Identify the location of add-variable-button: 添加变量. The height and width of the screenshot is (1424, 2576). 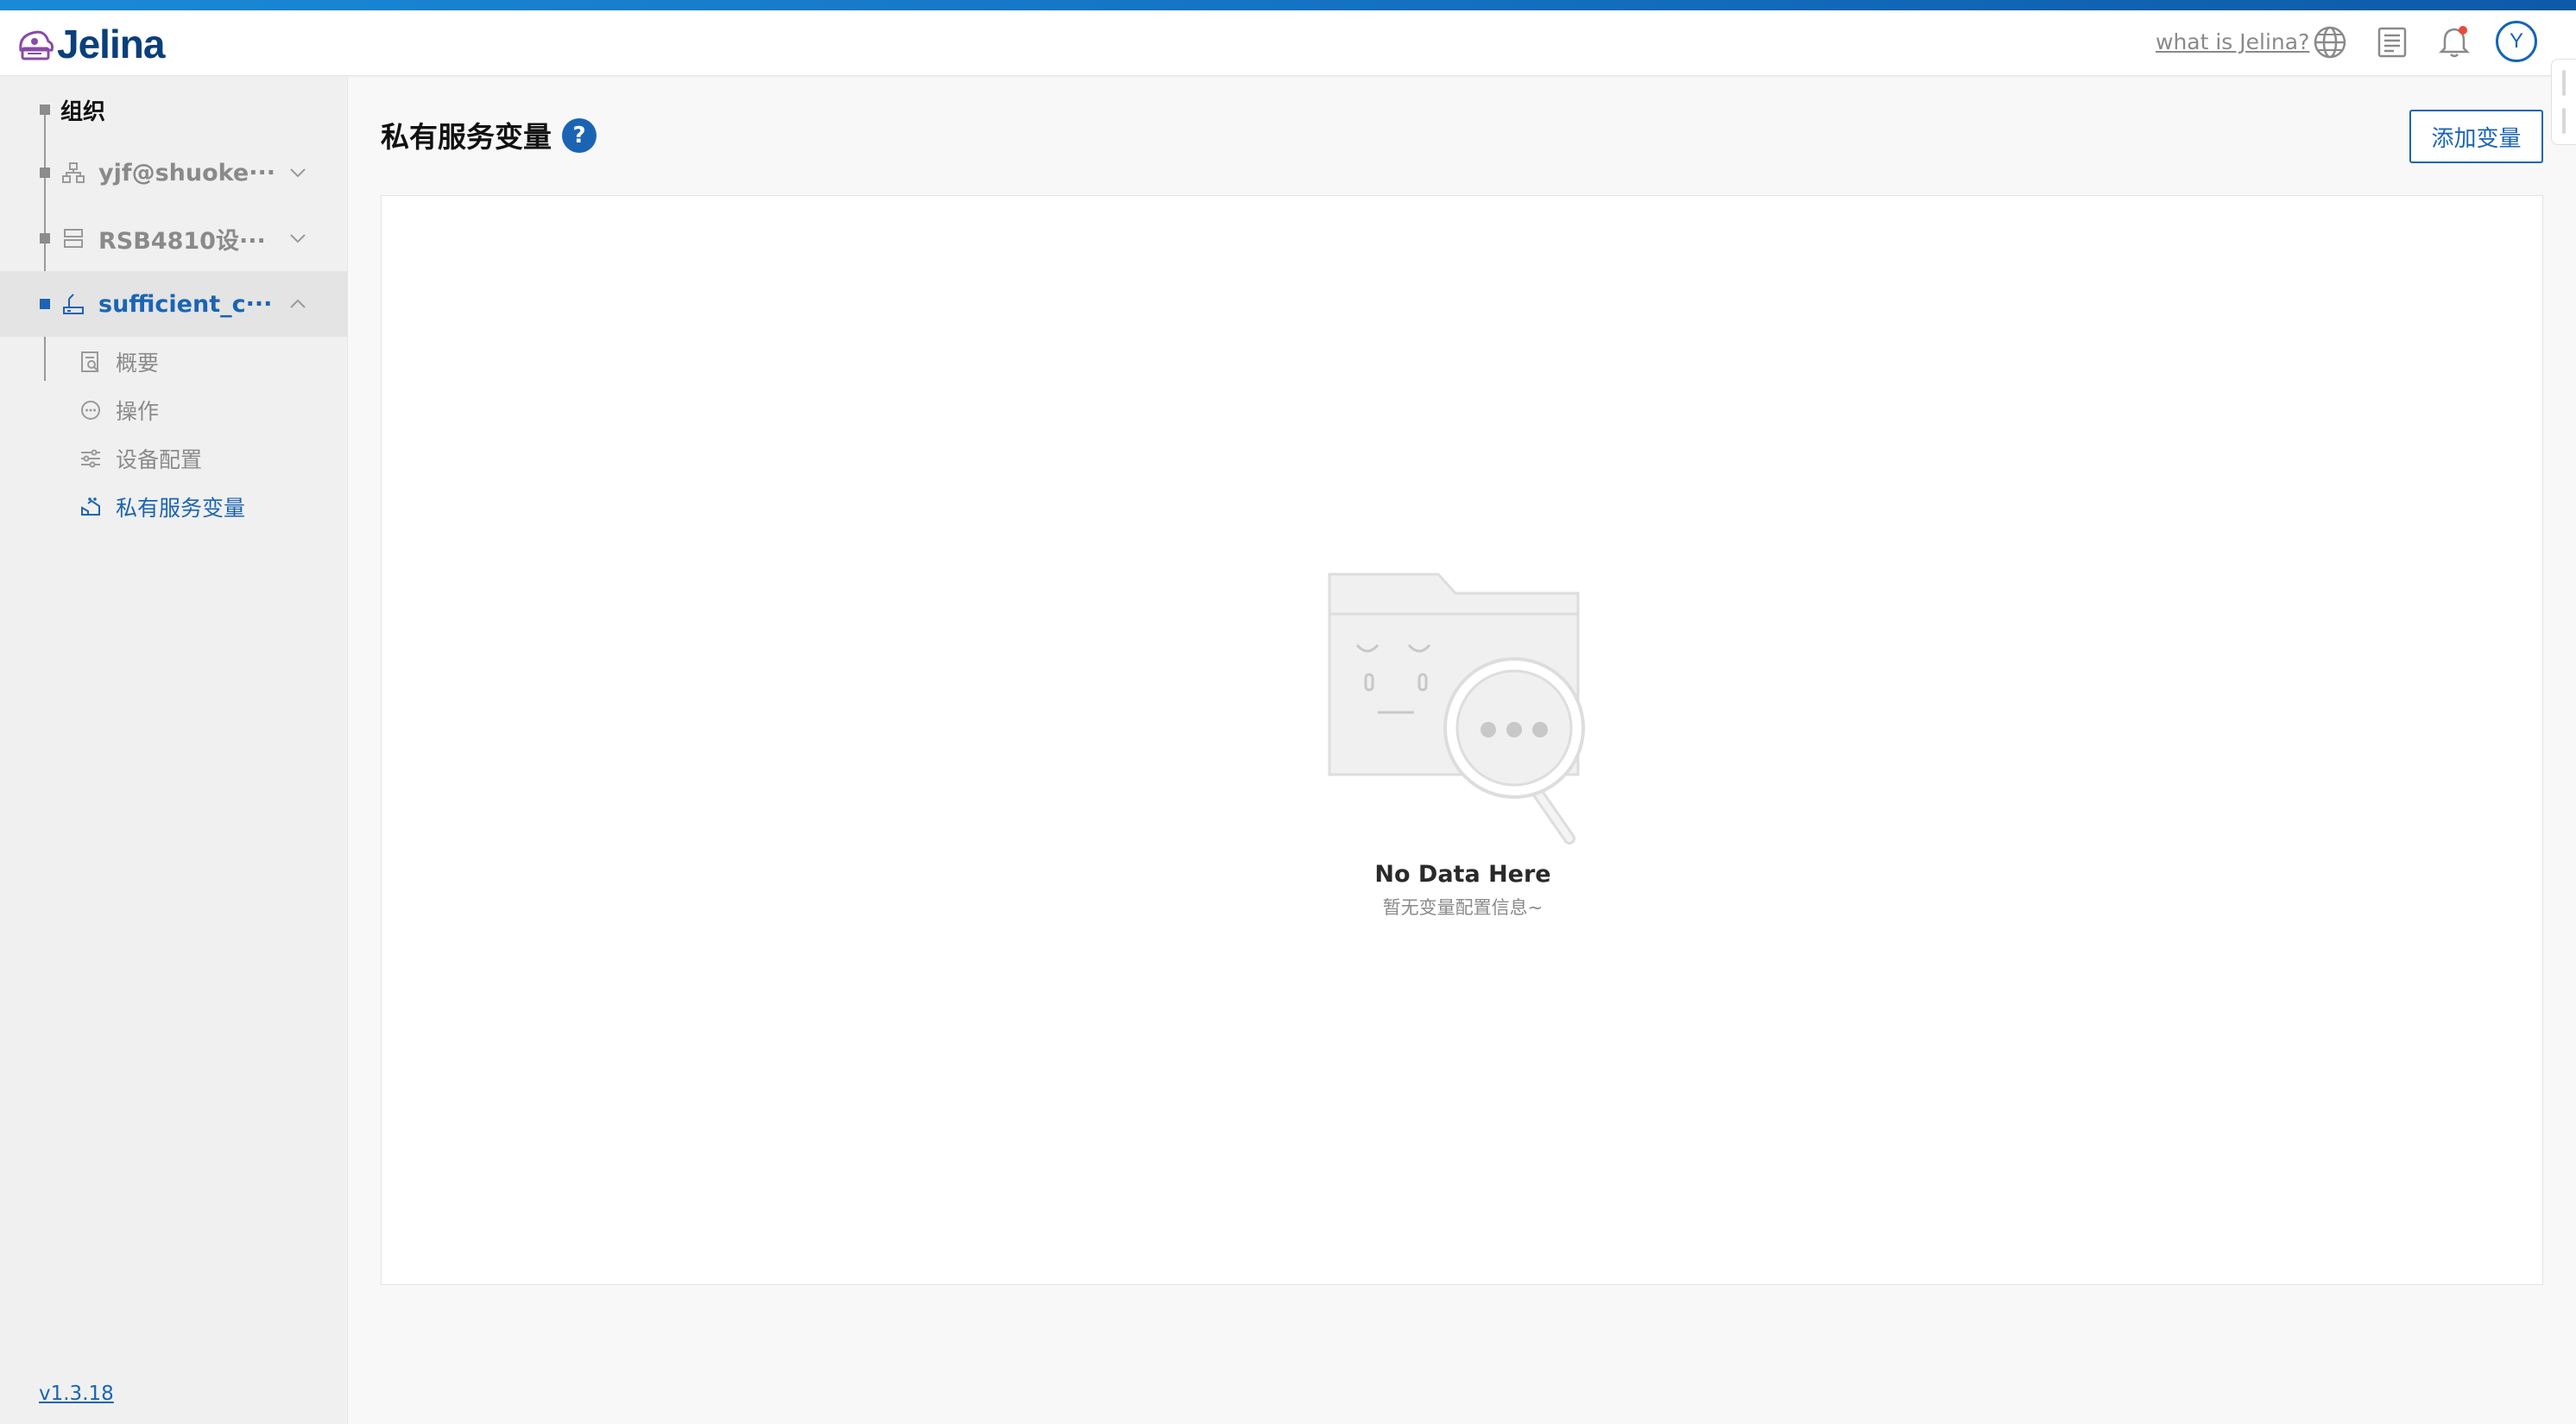
(2476, 136).